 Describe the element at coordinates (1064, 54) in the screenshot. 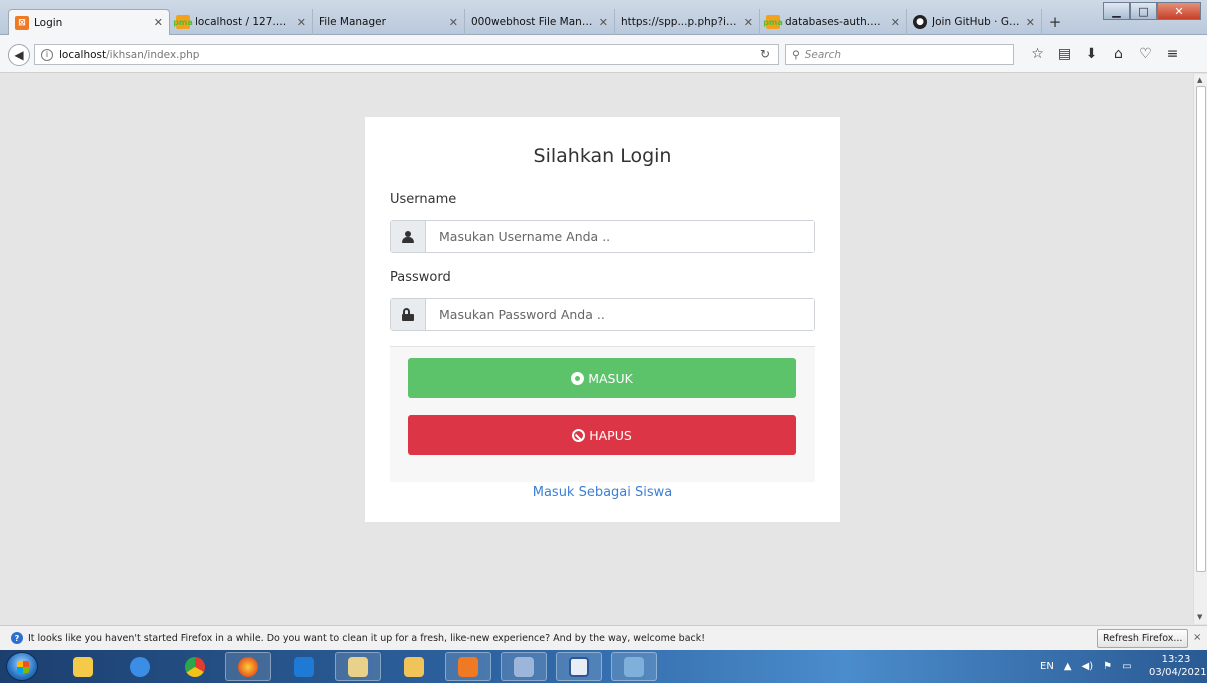

I see `bookmarks-library-icon: ▤` at that location.